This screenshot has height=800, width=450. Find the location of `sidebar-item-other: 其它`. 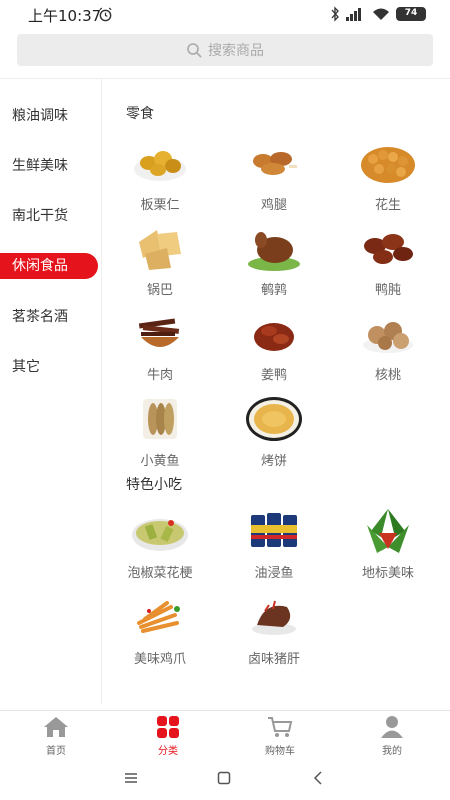

sidebar-item-other: 其它 is located at coordinates (49, 367).